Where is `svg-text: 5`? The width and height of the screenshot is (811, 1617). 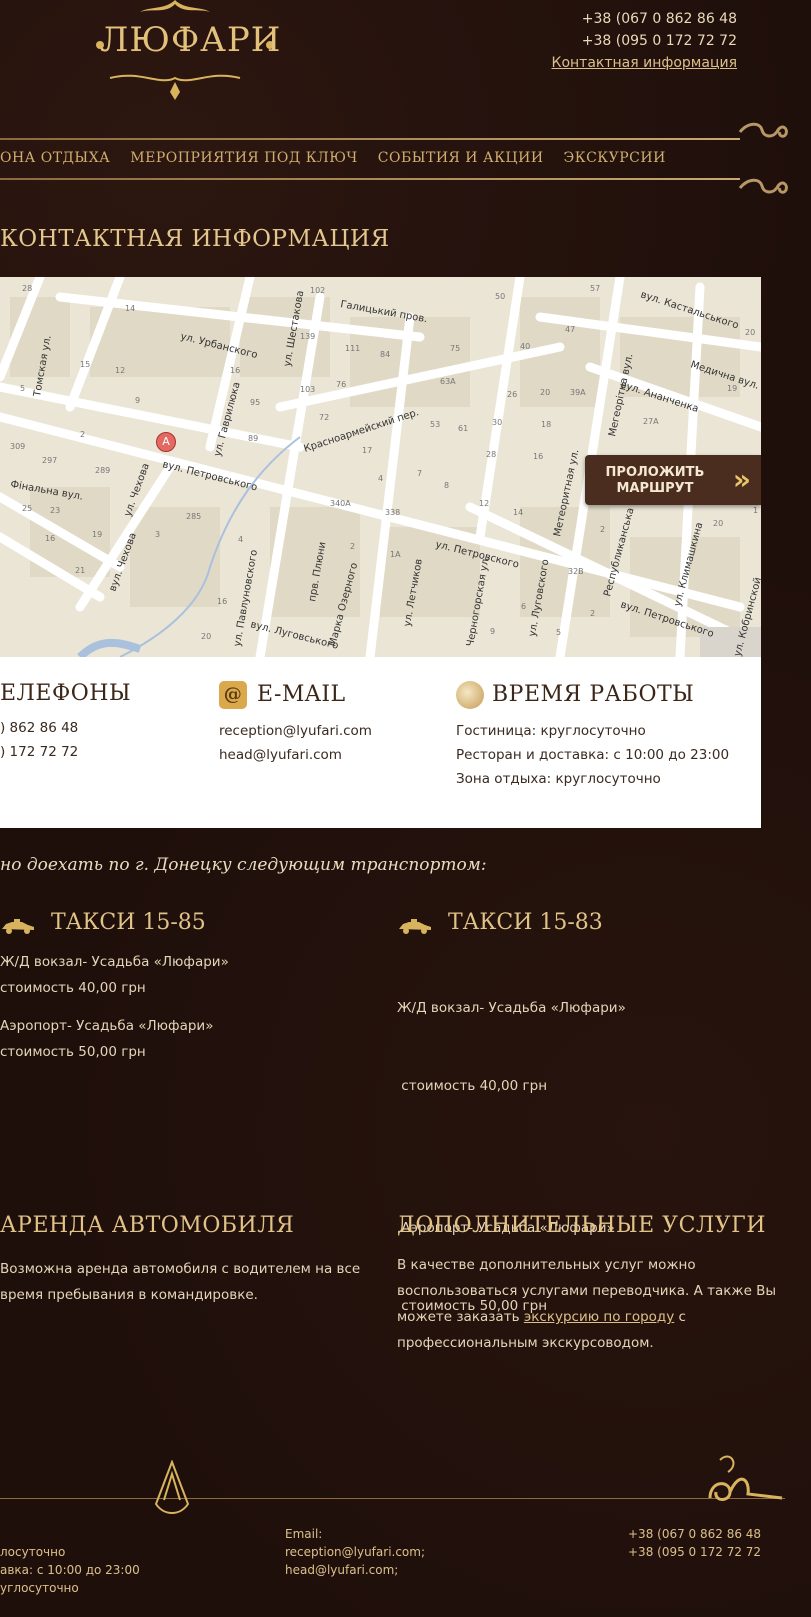 svg-text: 5 is located at coordinates (22, 388).